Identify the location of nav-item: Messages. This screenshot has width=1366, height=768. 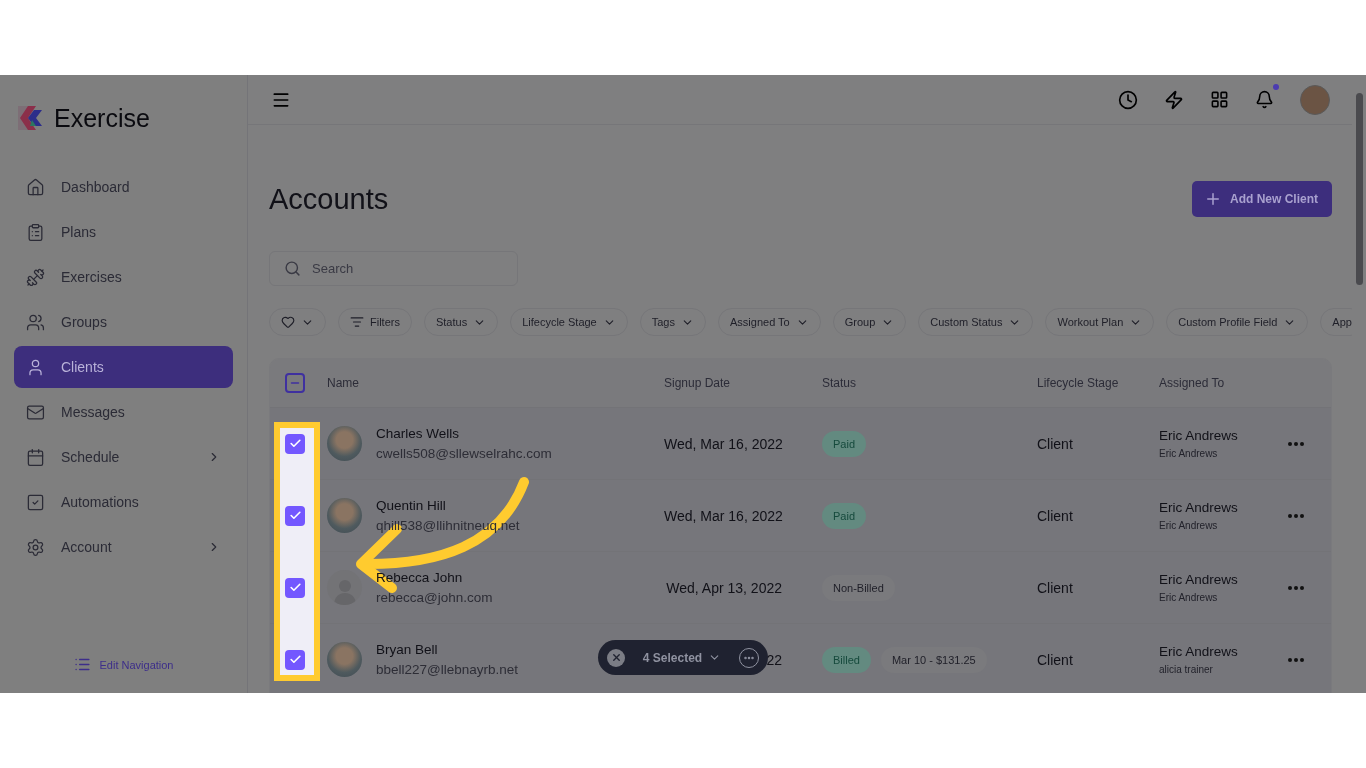
(123, 412).